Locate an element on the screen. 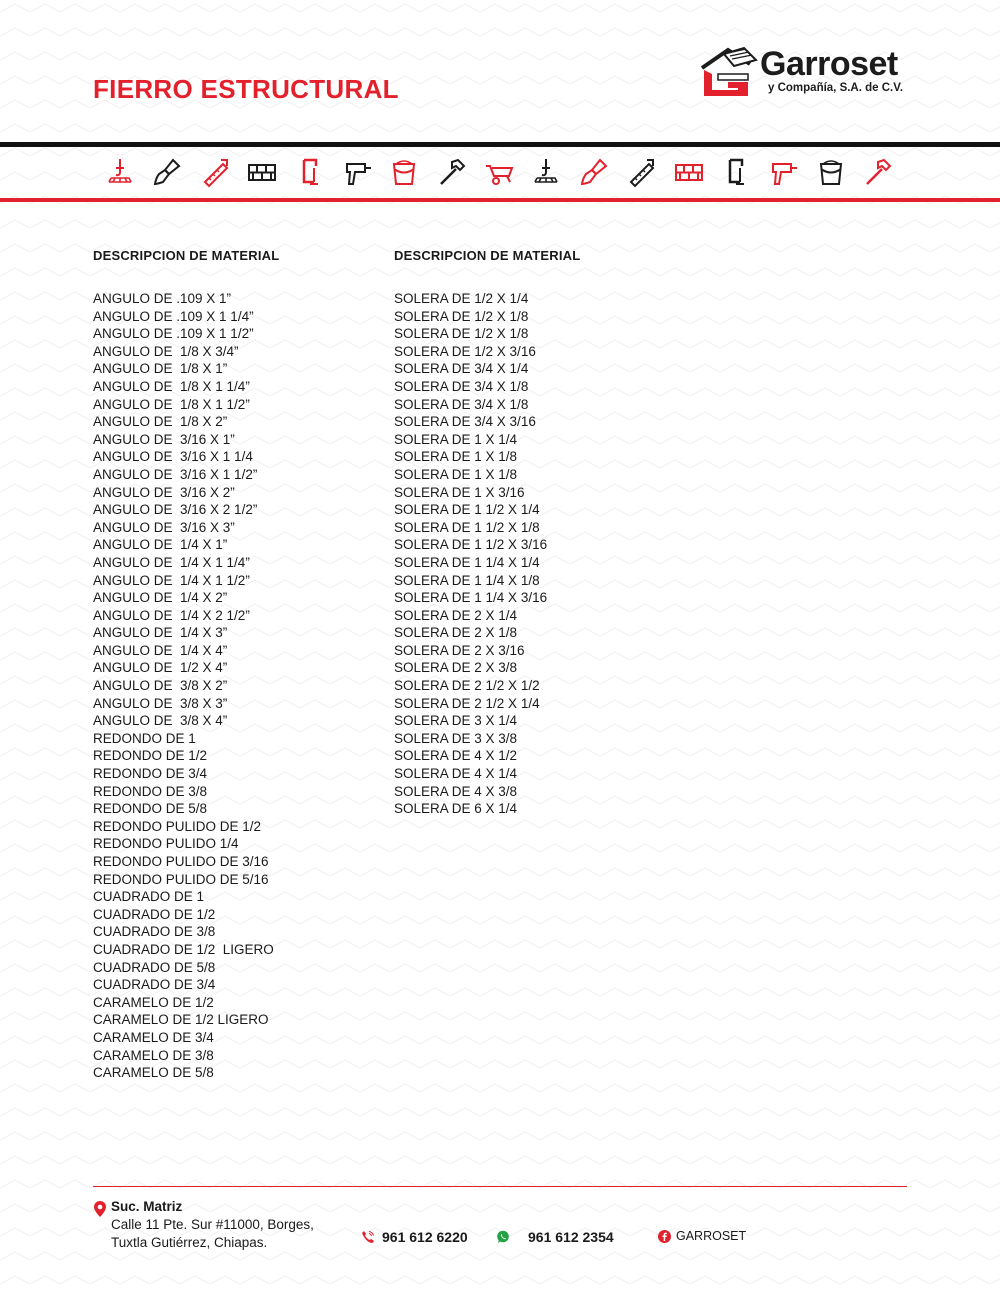 The height and width of the screenshot is (1294, 1000). material-item: SOLERA DE 6 X 1/4 is located at coordinates (456, 809).